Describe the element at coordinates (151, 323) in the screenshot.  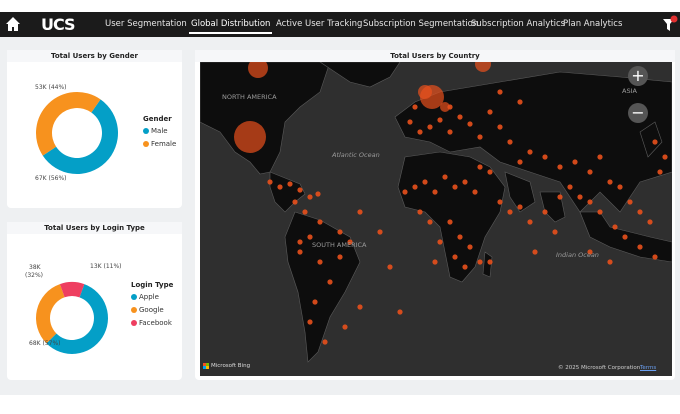
I see `legend-facebook: Facebook` at that location.